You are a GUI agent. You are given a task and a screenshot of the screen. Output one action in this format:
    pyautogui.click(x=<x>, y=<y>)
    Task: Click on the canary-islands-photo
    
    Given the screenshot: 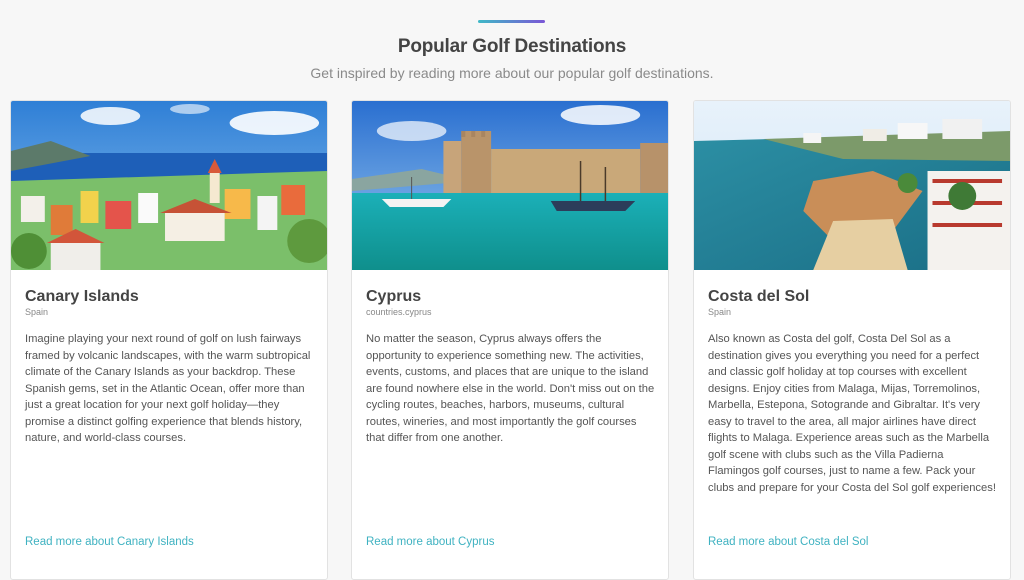 What is the action you would take?
    pyautogui.click(x=169, y=185)
    